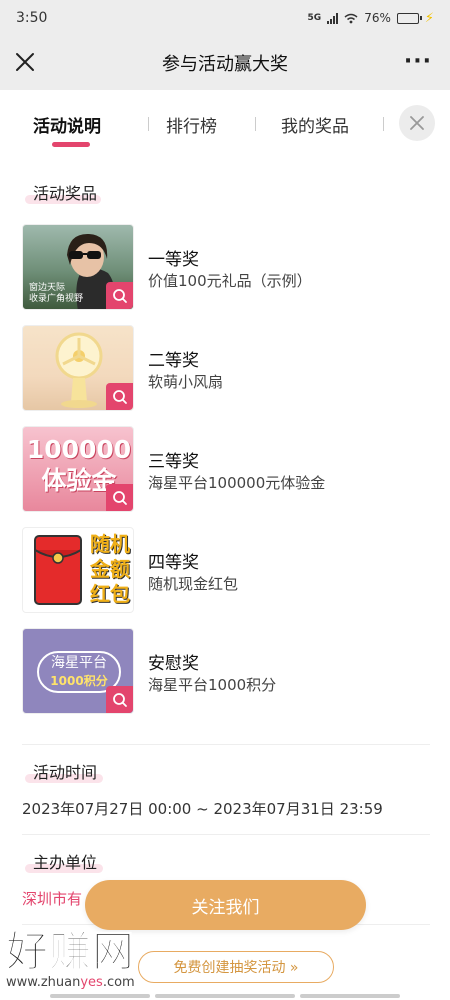 The width and height of the screenshot is (450, 1000). Describe the element at coordinates (409, 18) in the screenshot. I see `battery-icon` at that location.